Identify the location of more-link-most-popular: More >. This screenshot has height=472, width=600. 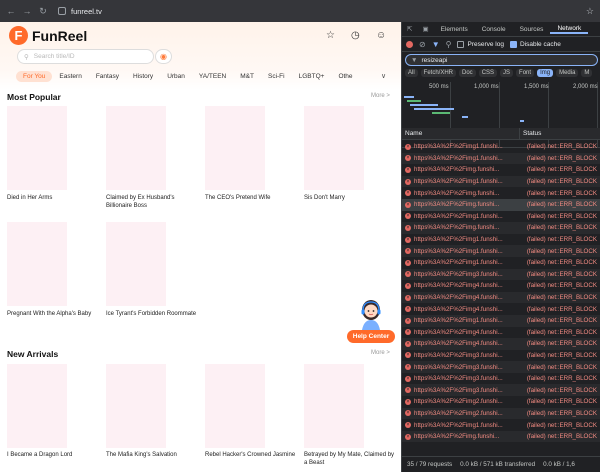
(380, 96).